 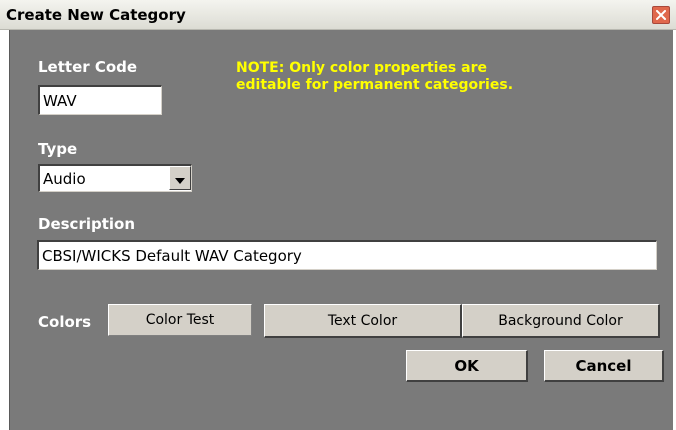 I want to click on type-label: Type, so click(x=58, y=149).